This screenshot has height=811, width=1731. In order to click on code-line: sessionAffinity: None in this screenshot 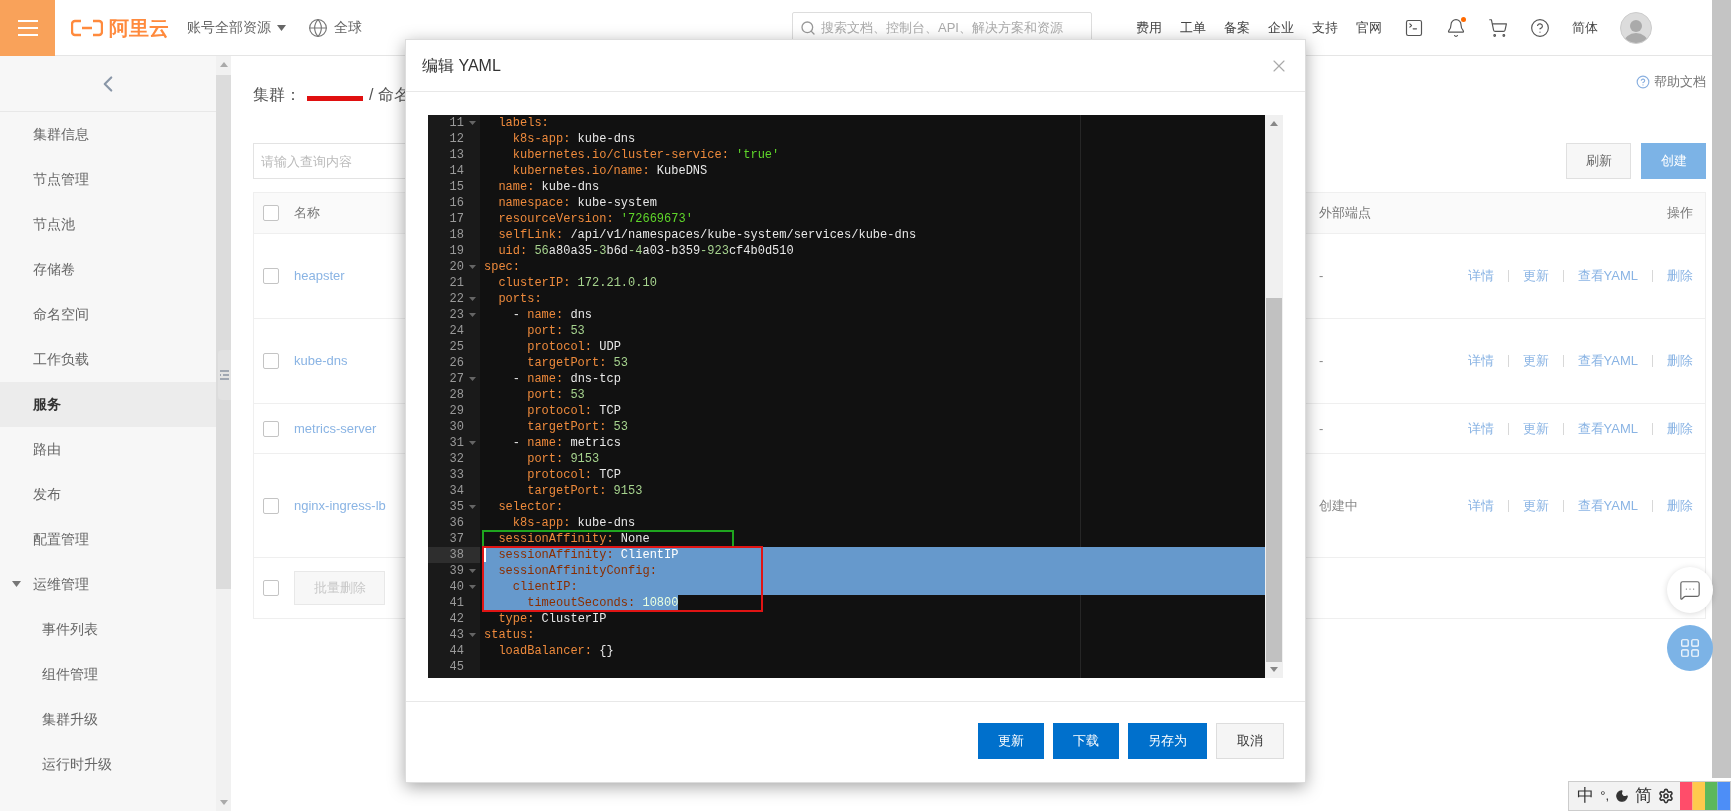, I will do `click(573, 539)`.